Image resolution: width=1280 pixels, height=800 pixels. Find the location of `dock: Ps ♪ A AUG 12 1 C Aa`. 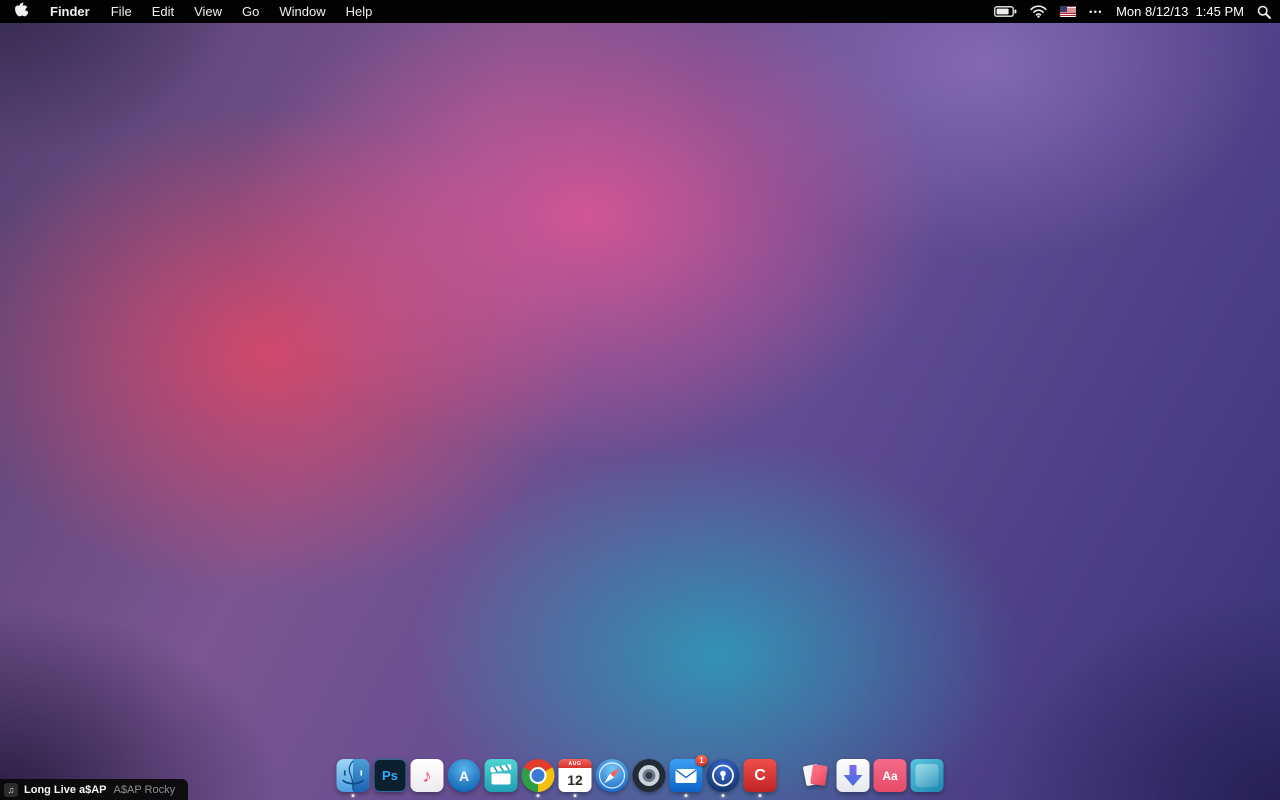

dock: Ps ♪ A AUG 12 1 C Aa is located at coordinates (640, 776).